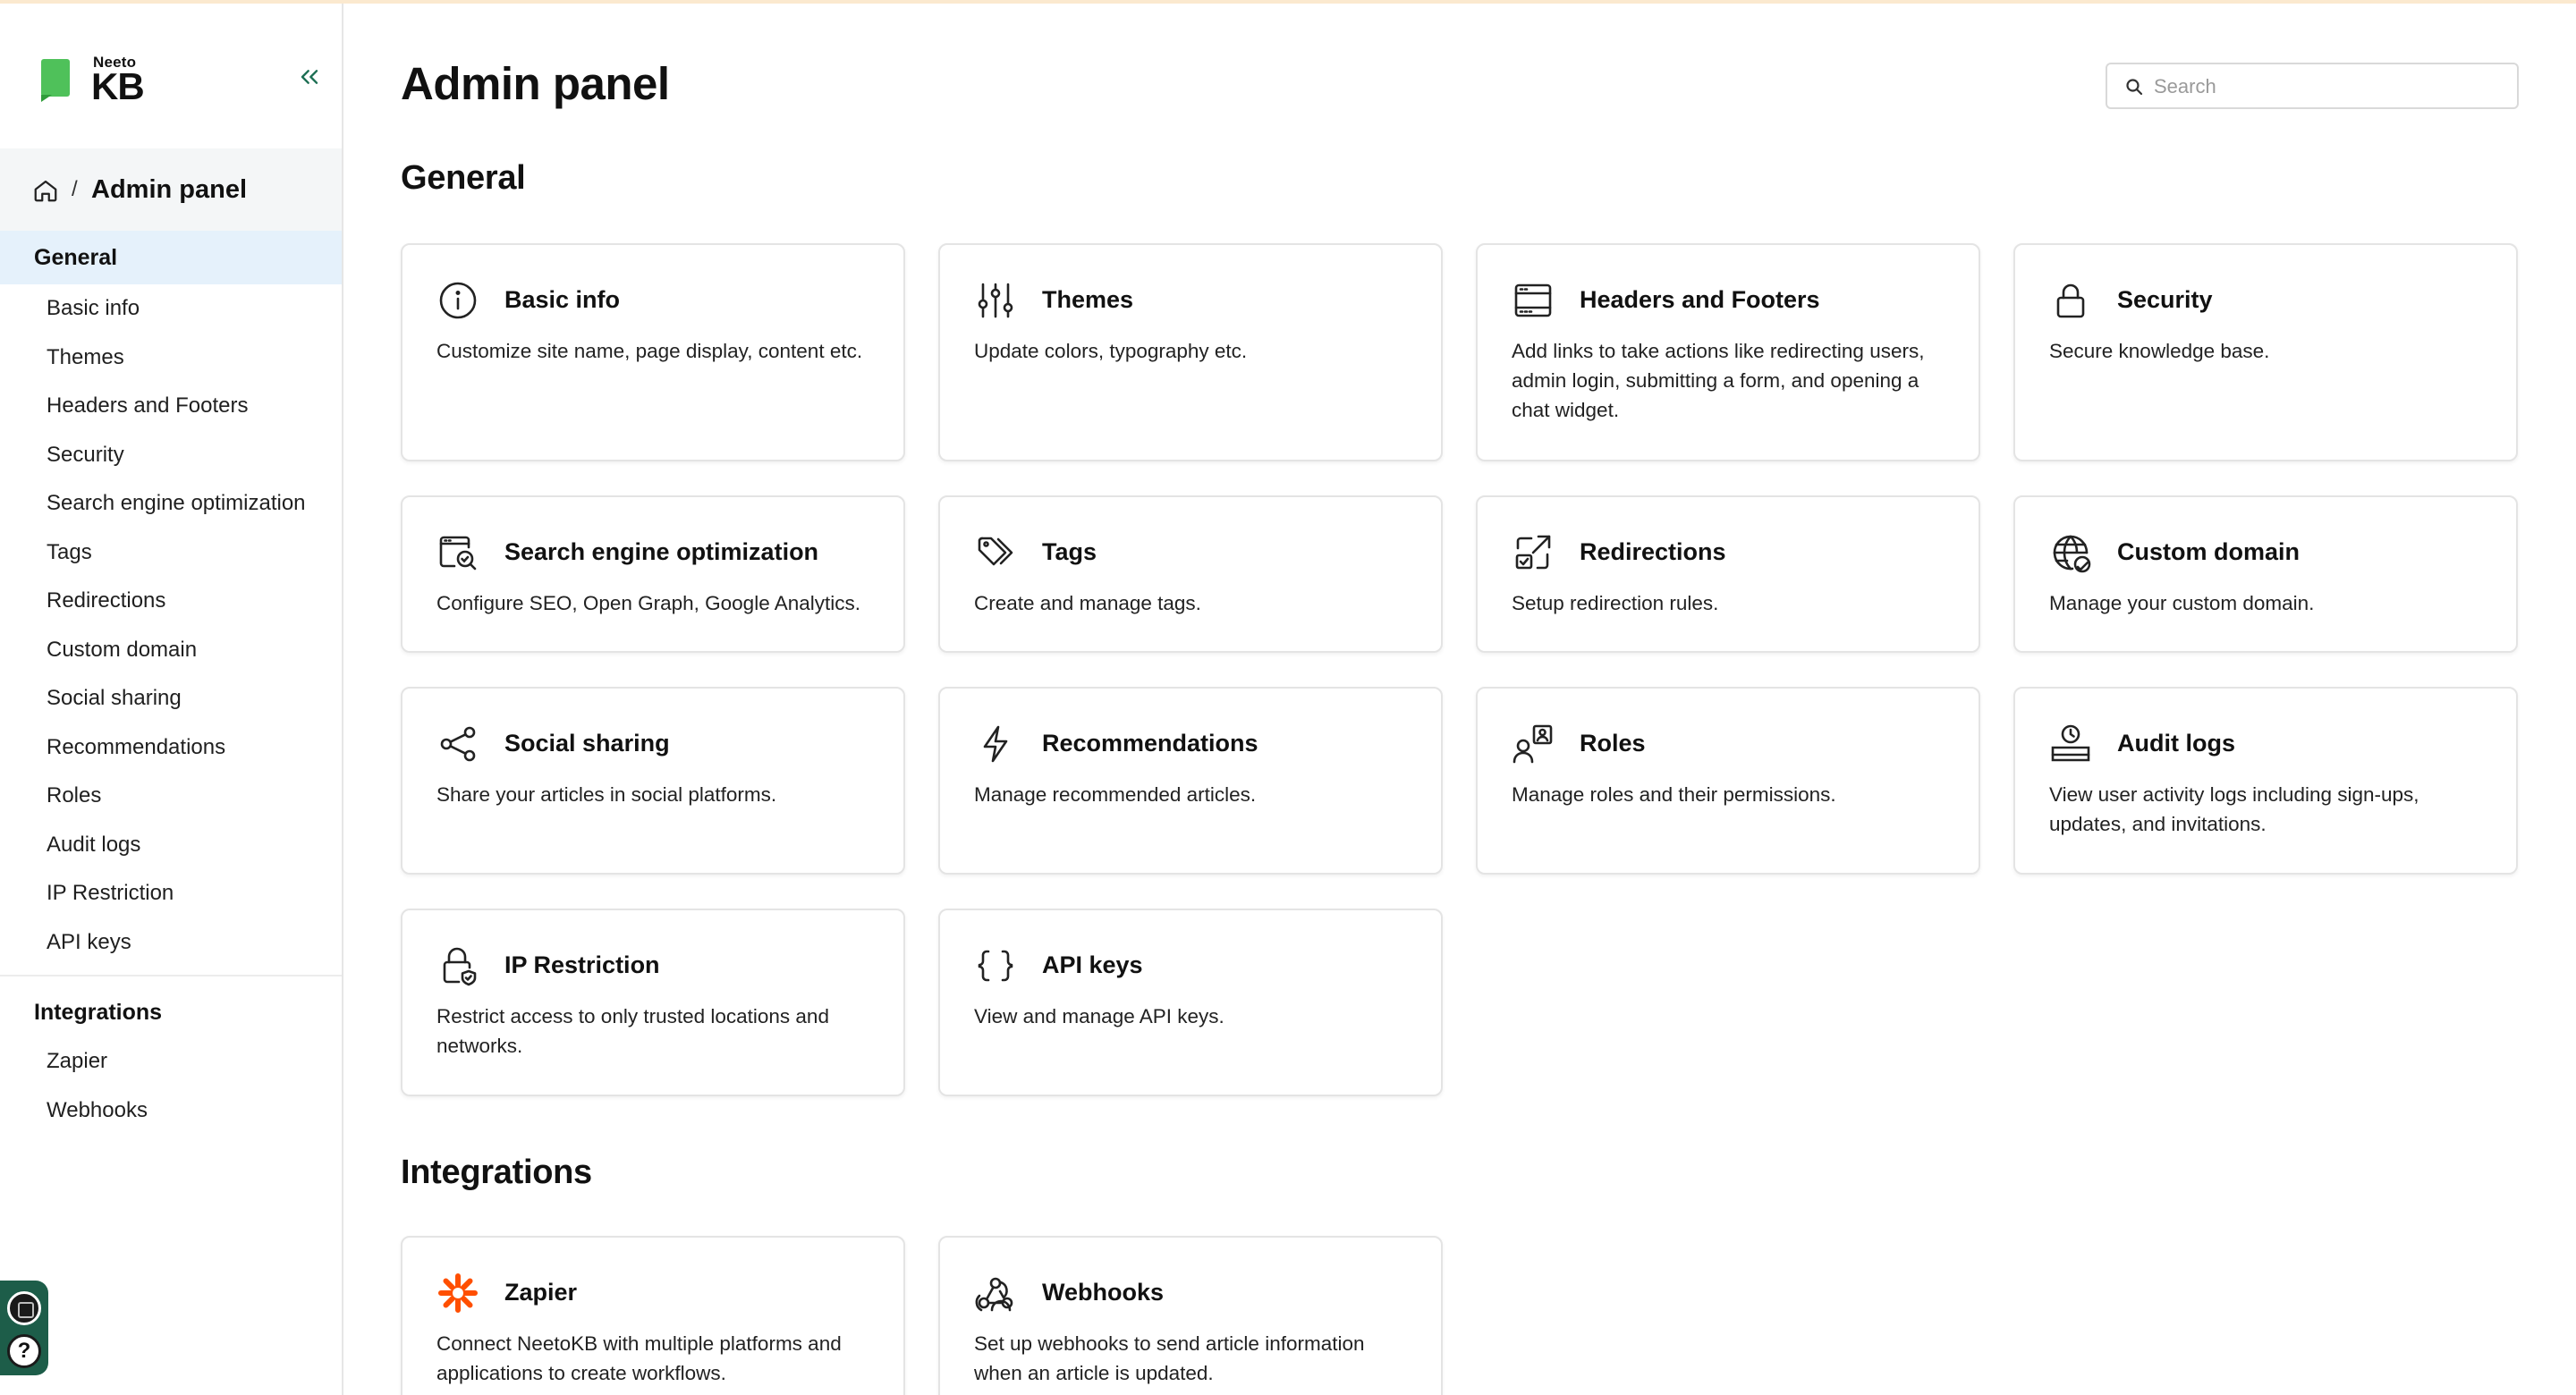  I want to click on audit-icon, so click(2070, 744).